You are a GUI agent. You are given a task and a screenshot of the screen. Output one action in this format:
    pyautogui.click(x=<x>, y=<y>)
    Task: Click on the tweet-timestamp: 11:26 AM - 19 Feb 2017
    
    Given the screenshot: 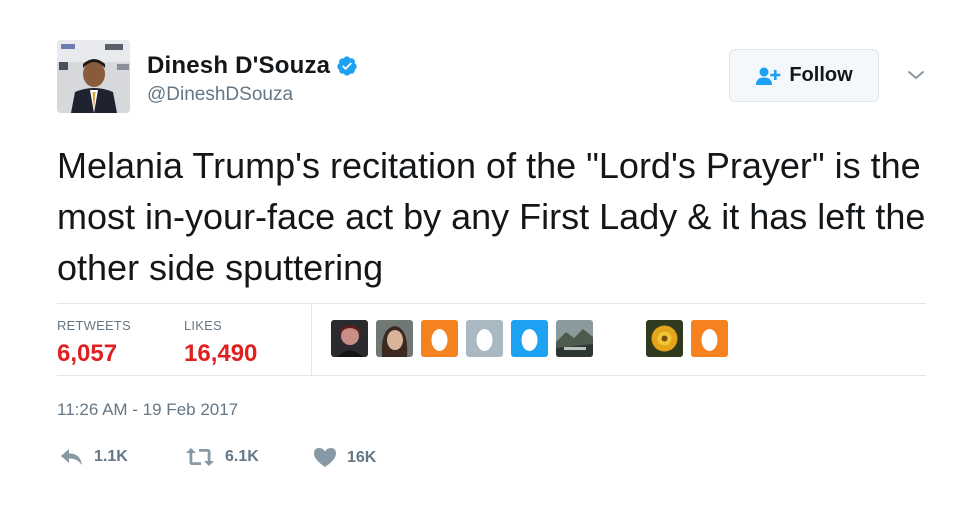 What is the action you would take?
    pyautogui.click(x=147, y=410)
    